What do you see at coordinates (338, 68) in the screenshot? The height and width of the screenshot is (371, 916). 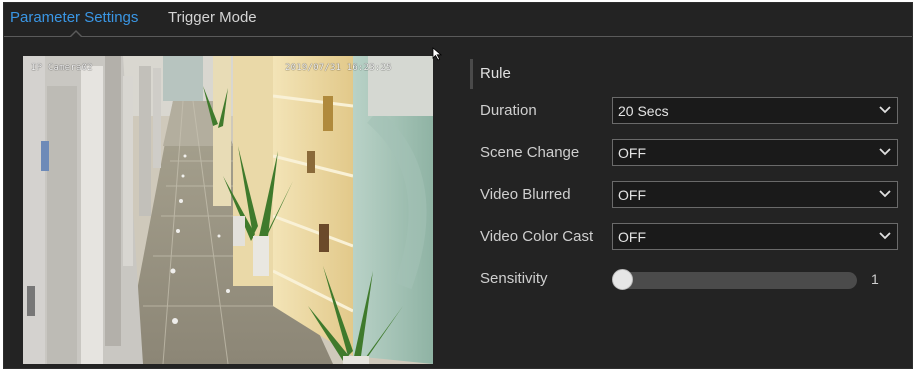 I see `timestamp-overlay: 2019/07/31 16:23:25` at bounding box center [338, 68].